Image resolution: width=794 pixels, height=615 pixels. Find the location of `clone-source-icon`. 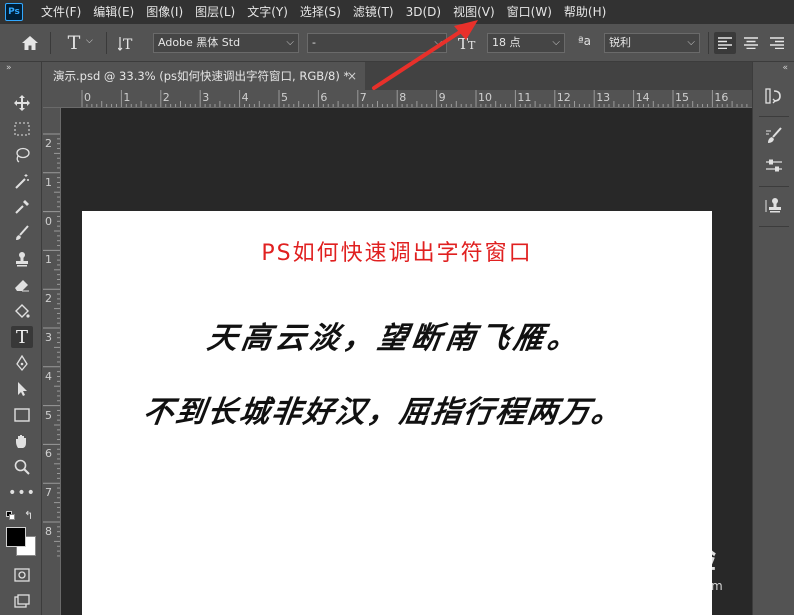

clone-source-icon is located at coordinates (774, 206).